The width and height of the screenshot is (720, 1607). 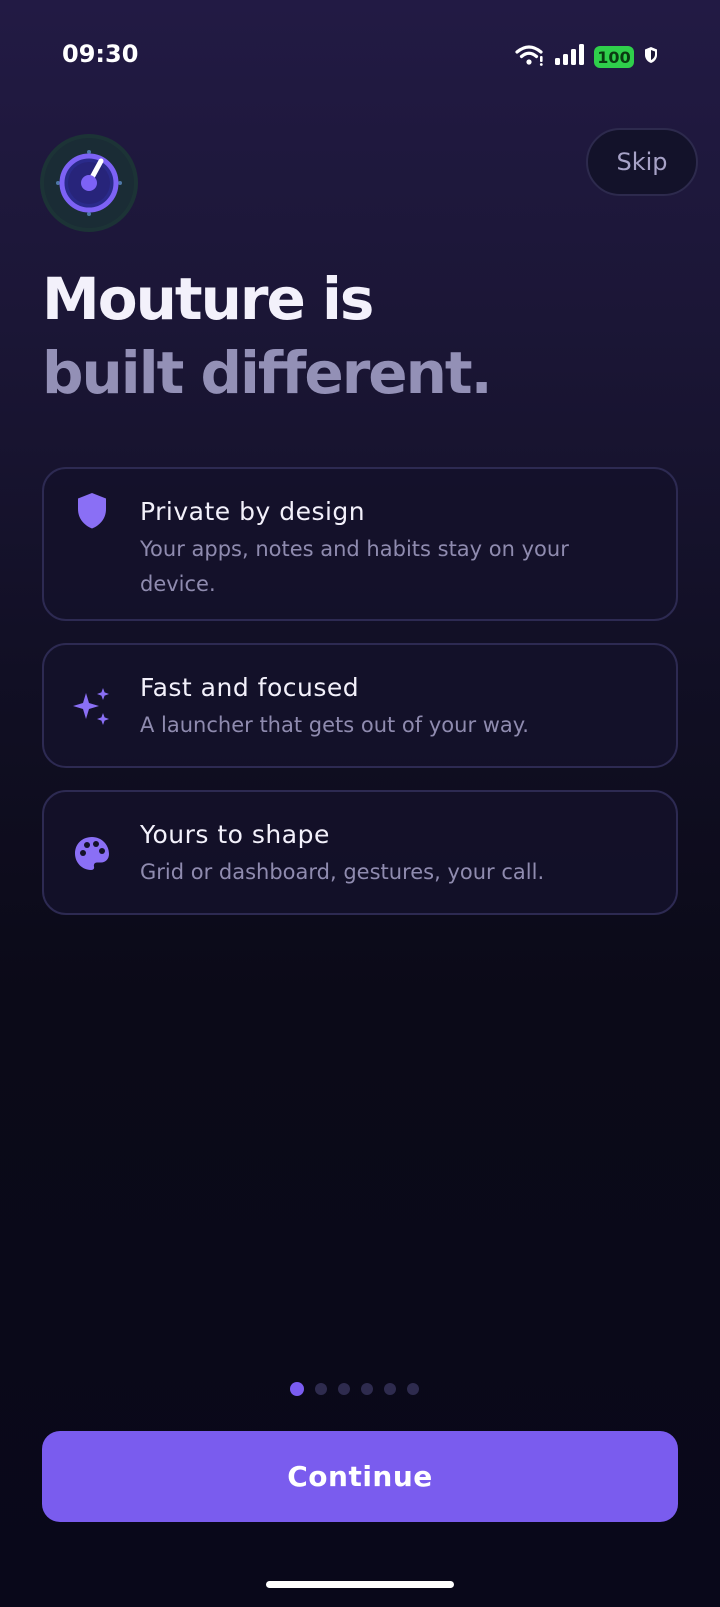 What do you see at coordinates (362, 336) in the screenshot?
I see `page-title: Mouture is built different.` at bounding box center [362, 336].